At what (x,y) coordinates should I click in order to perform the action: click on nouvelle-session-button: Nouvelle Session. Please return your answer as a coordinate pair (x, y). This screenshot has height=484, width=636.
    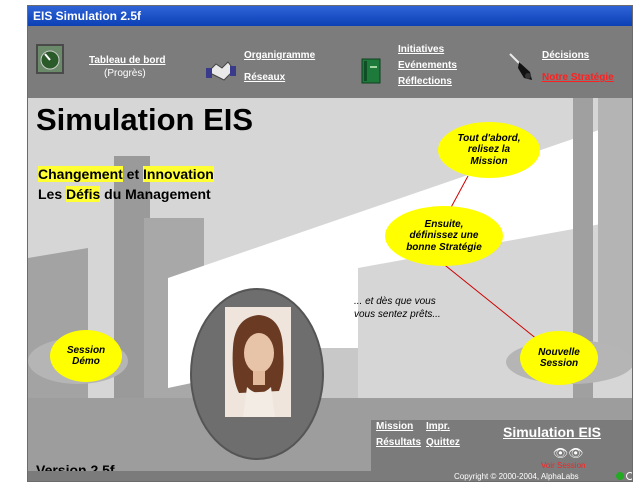
    Looking at the image, I should click on (559, 358).